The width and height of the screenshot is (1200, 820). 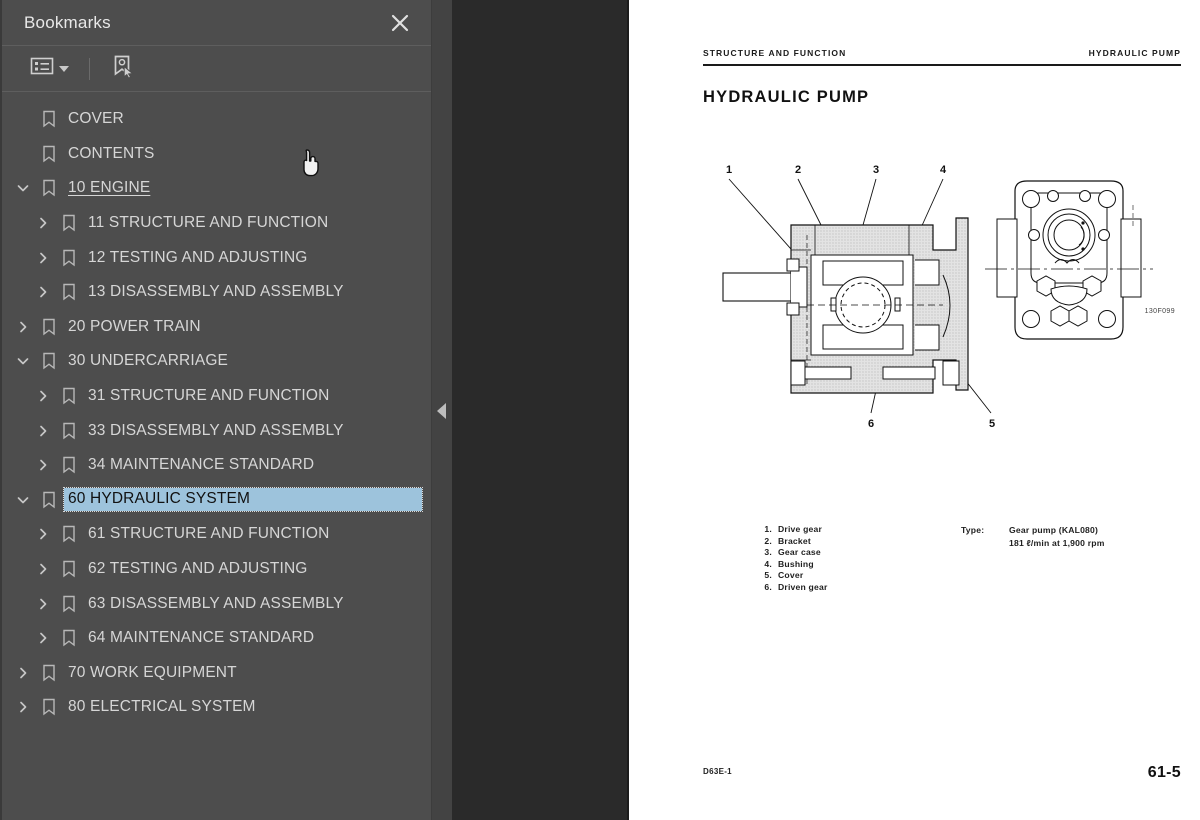 I want to click on bookmark-label: 20 POWER TRAIN, so click(x=134, y=326).